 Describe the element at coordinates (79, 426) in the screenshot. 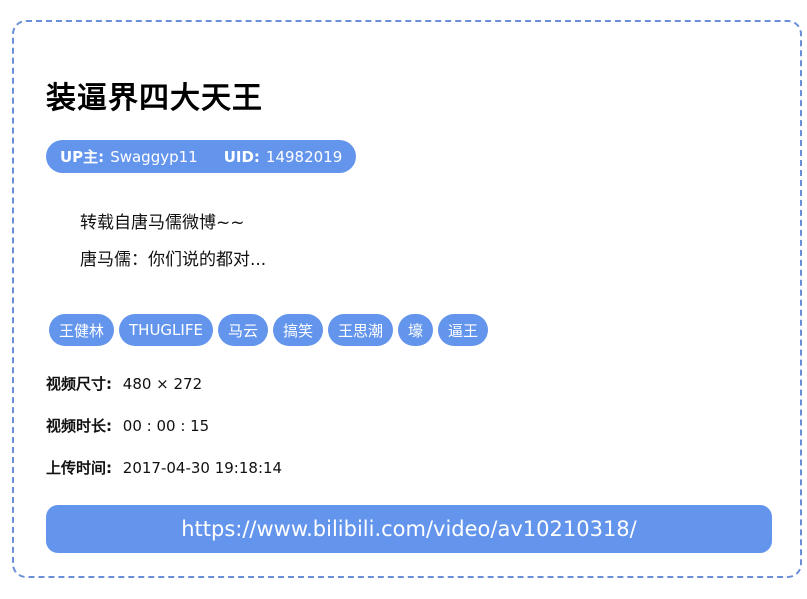

I see `video-duration-label: 视频时长:` at that location.